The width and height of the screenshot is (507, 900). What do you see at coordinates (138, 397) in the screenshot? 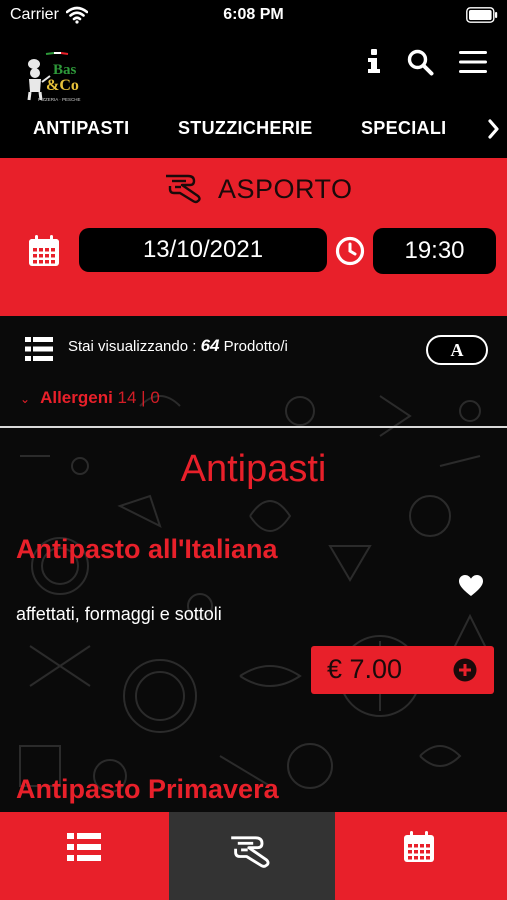
I see `allergens-counts: 14 | 0` at bounding box center [138, 397].